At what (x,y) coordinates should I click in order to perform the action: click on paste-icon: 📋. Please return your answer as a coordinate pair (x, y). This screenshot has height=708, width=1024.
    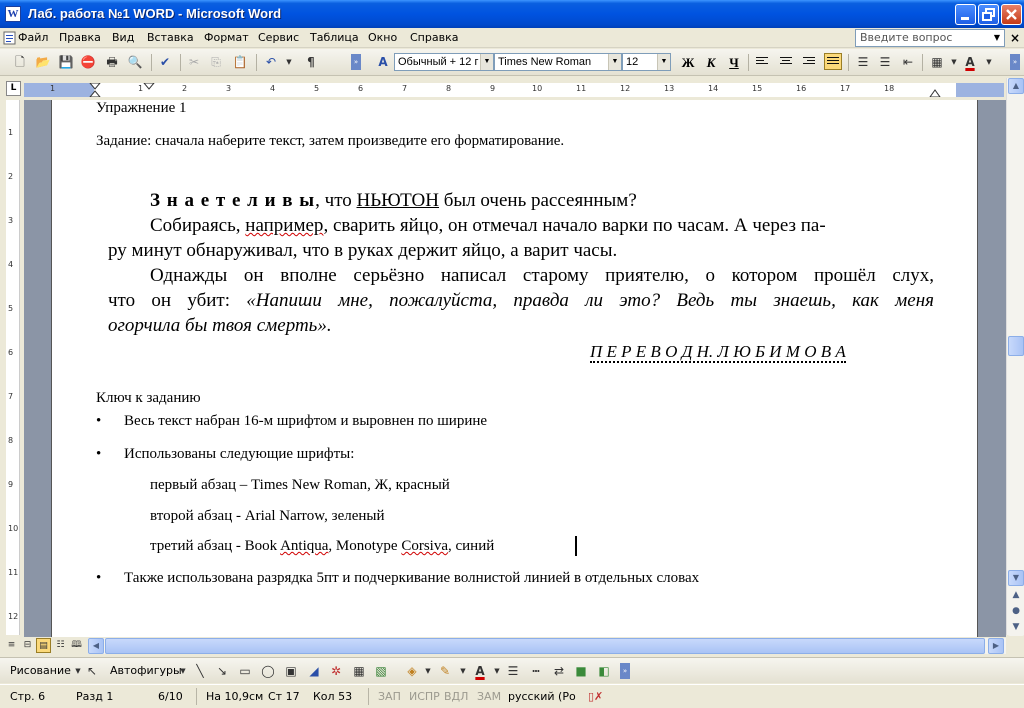
    Looking at the image, I should click on (240, 62).